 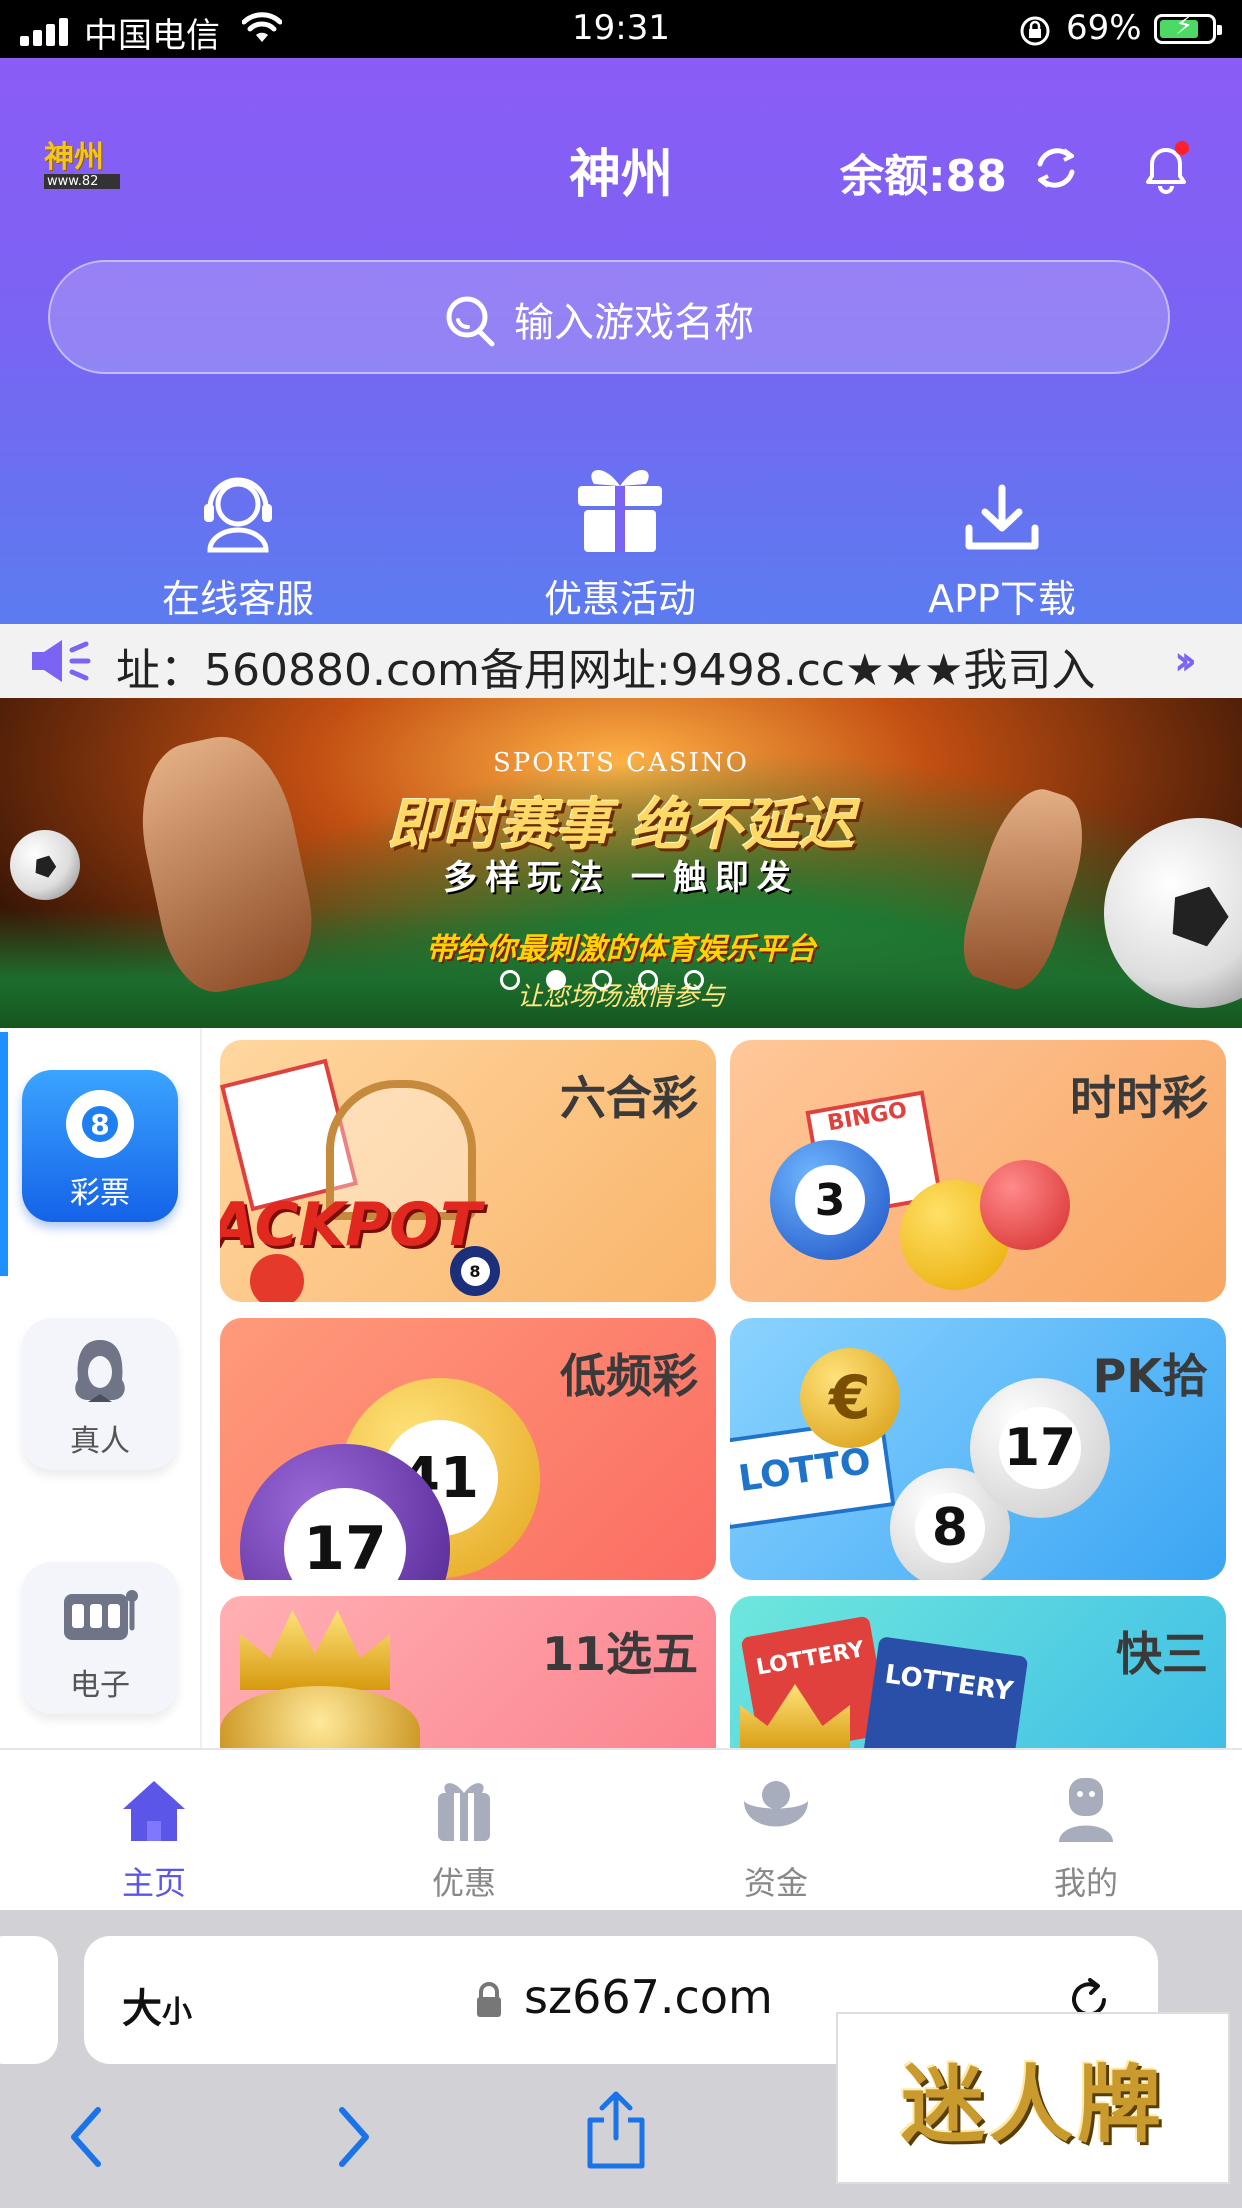 What do you see at coordinates (1162, 1654) in the screenshot?
I see `game-name: 快三` at bounding box center [1162, 1654].